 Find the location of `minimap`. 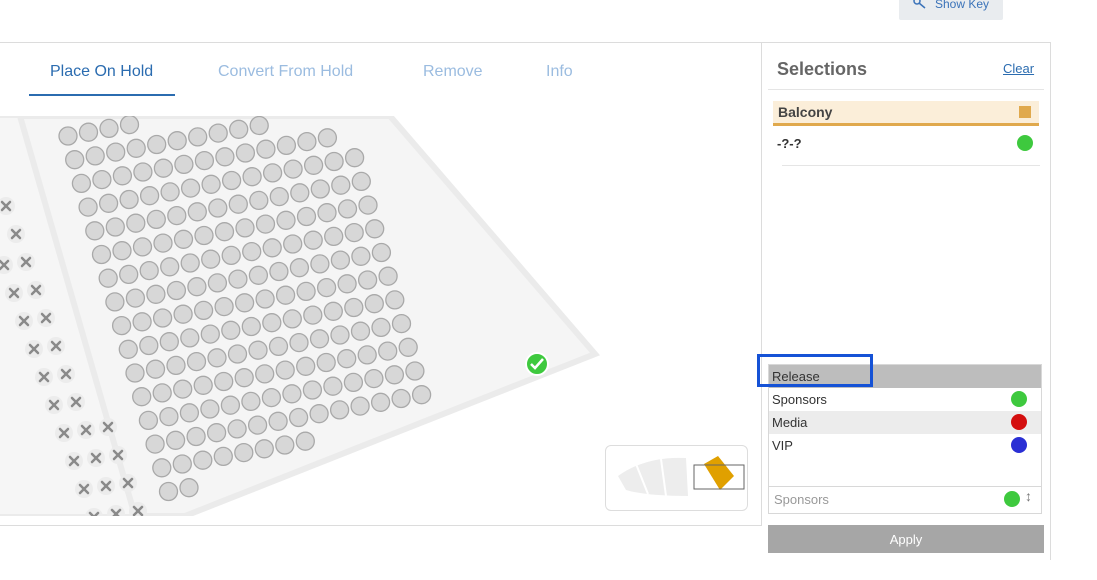

minimap is located at coordinates (676, 478).